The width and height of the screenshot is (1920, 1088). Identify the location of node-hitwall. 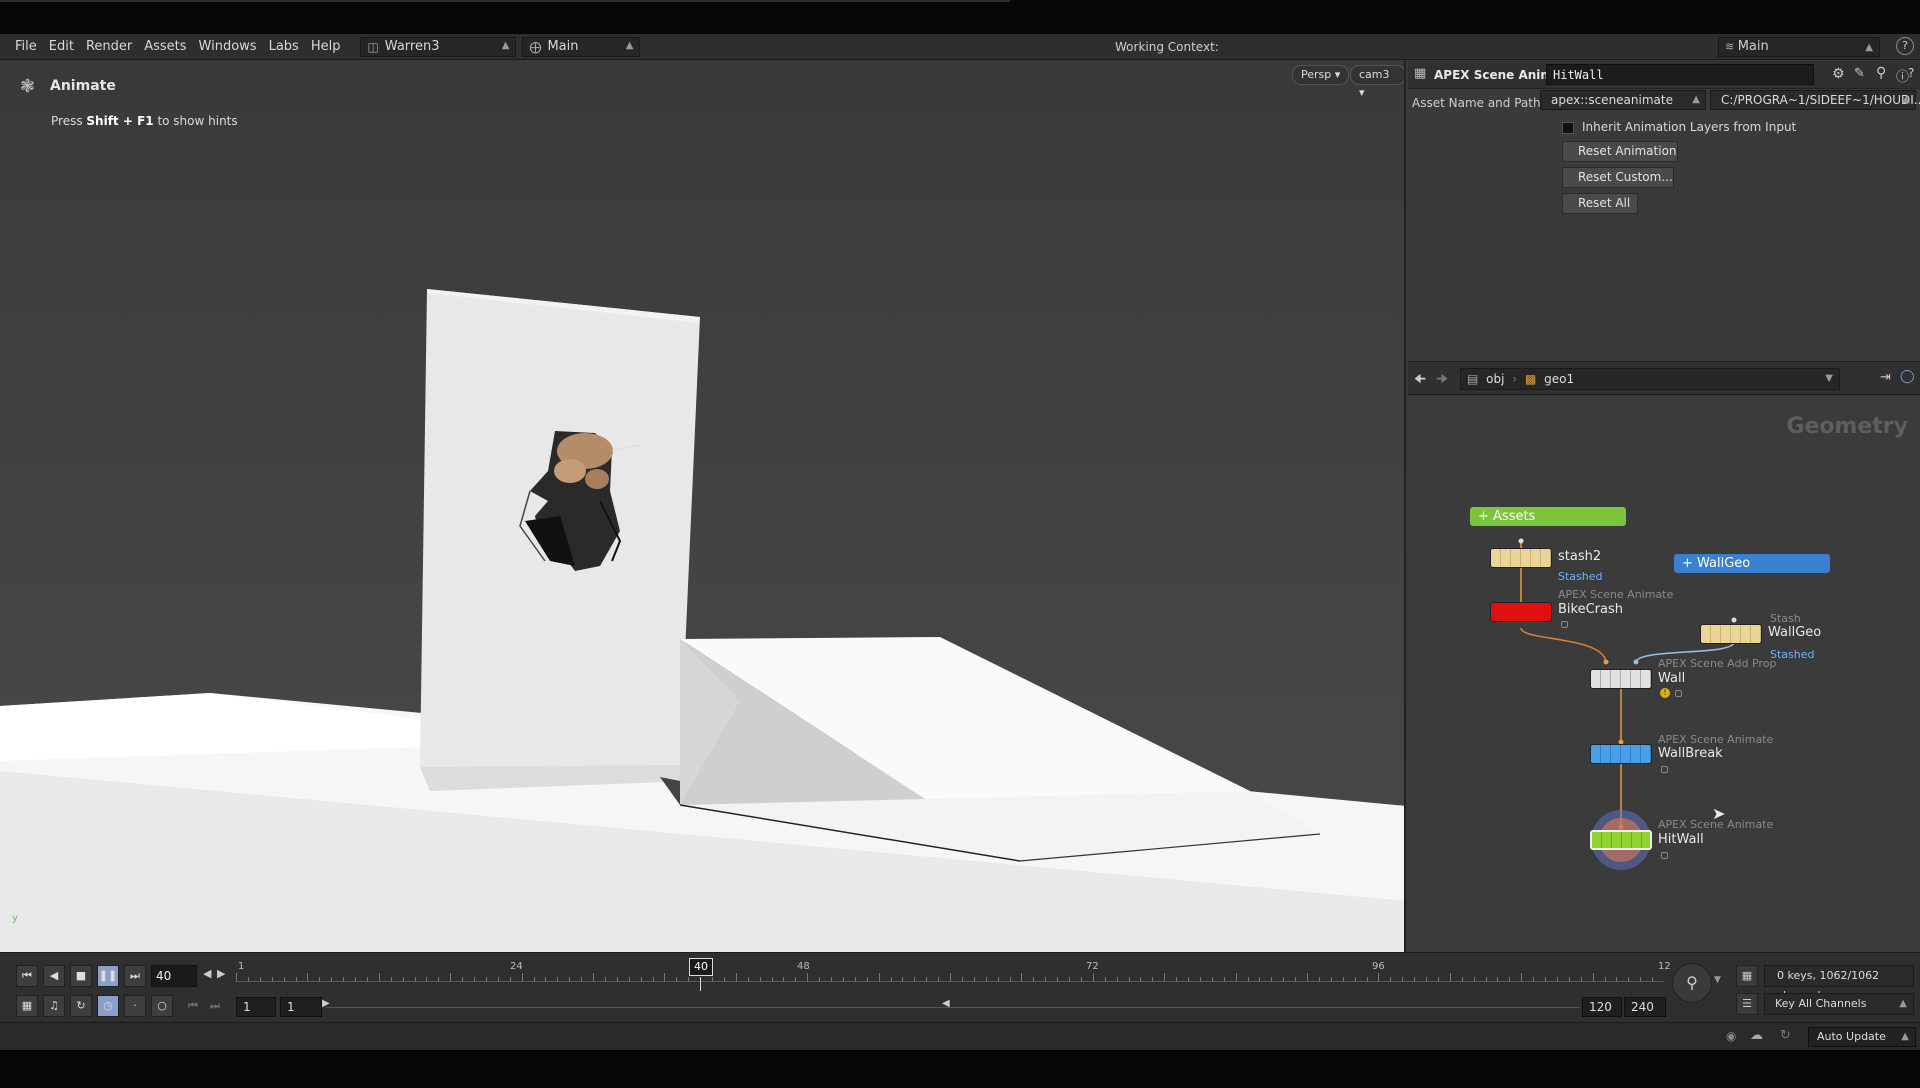
(1621, 840).